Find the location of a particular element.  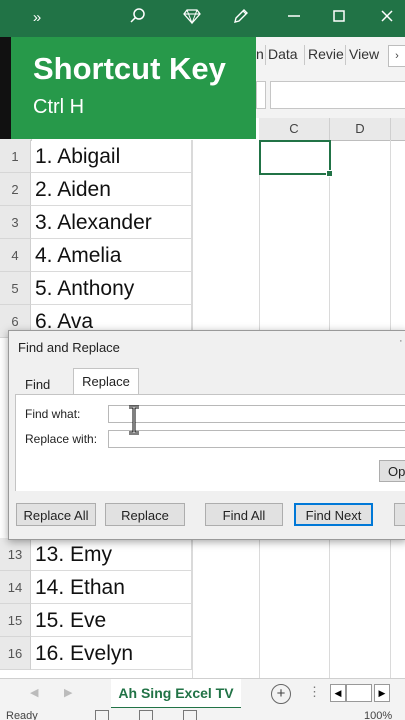

horizontal-scrollbar is located at coordinates (359, 693).